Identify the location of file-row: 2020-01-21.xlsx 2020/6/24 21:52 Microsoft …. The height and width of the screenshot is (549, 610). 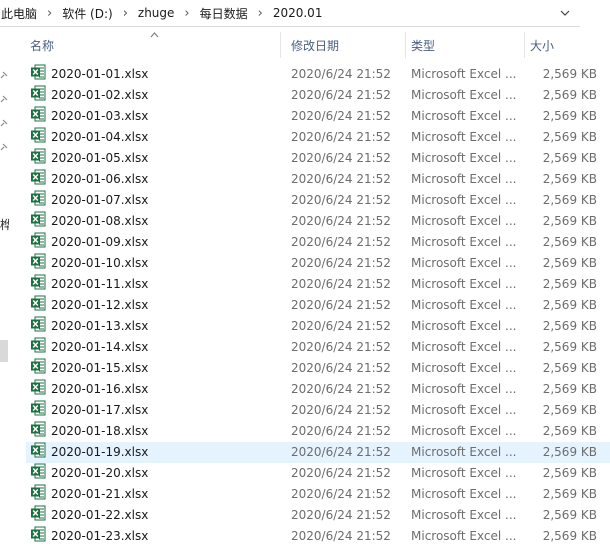
(318, 494).